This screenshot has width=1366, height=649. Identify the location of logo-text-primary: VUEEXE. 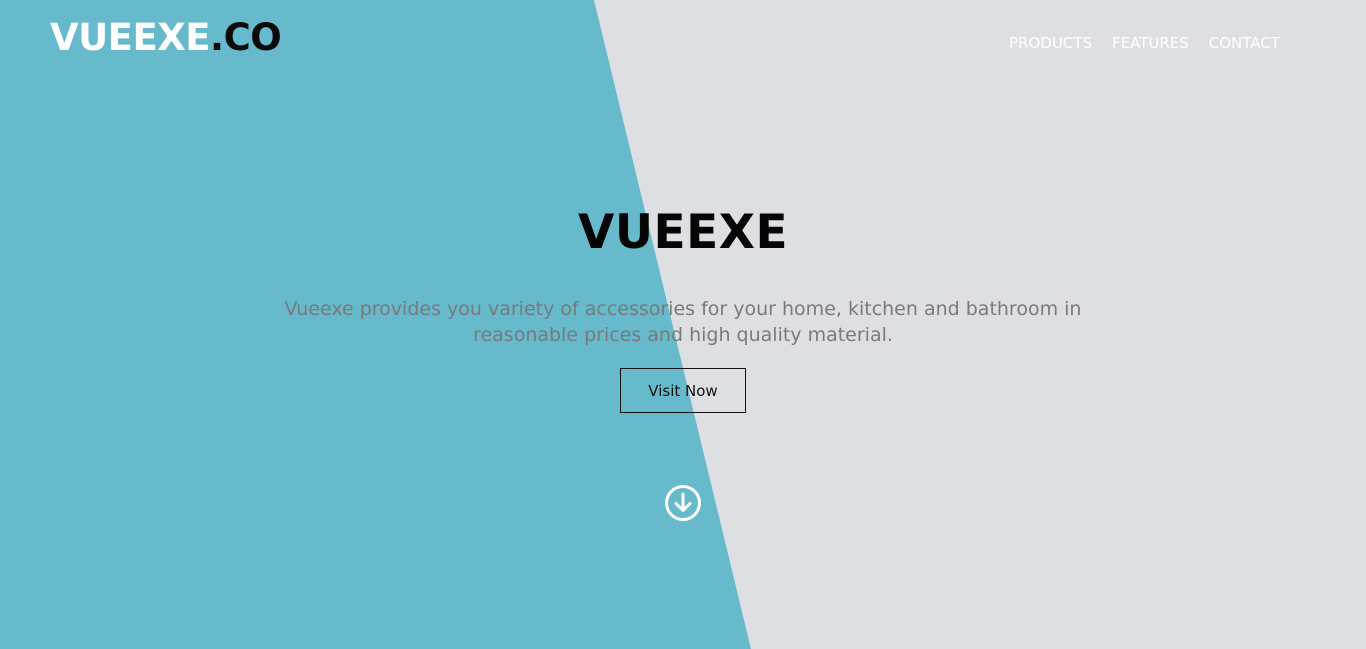
(130, 37).